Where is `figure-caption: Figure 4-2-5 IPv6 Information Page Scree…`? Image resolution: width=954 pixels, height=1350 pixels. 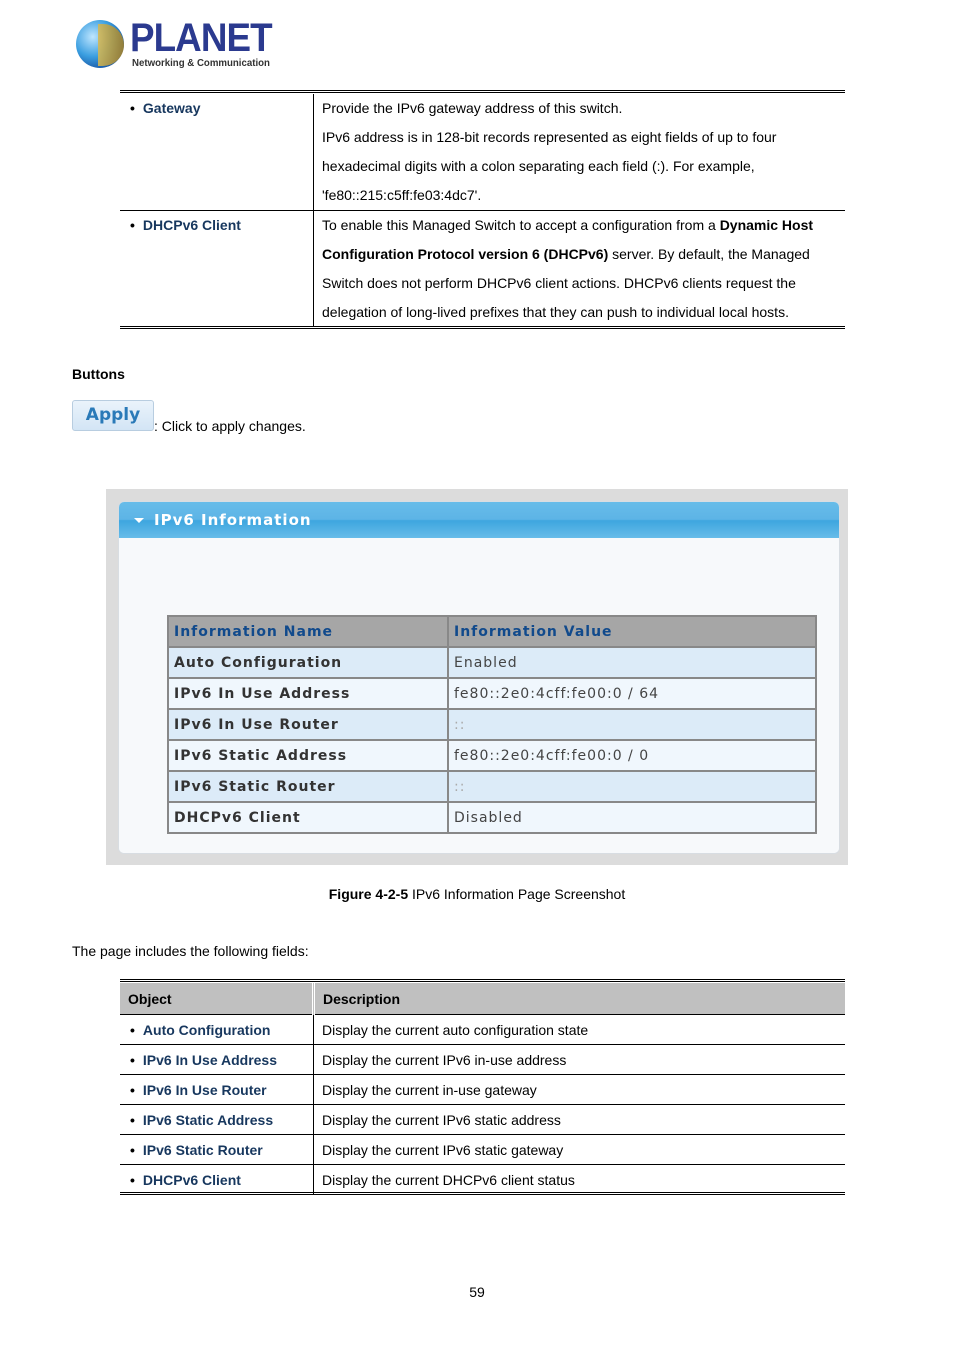
figure-caption: Figure 4-2-5 IPv6 Information Page Scree… is located at coordinates (477, 894).